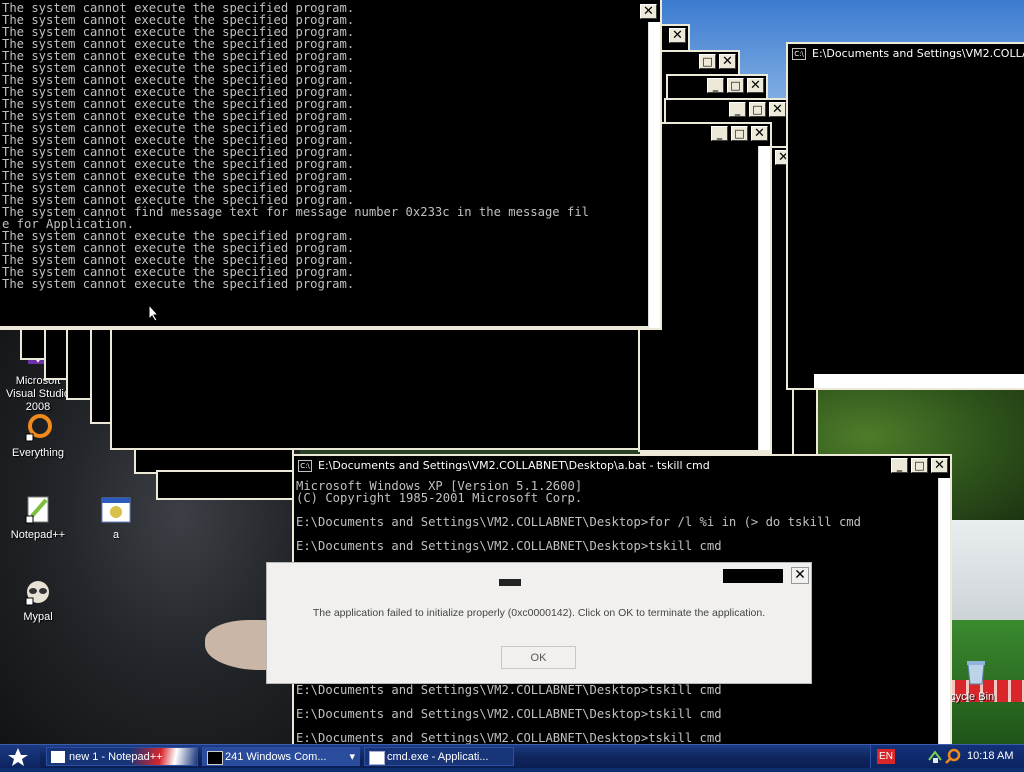 The width and height of the screenshot is (1024, 772). I want to click on everything-search-icon, so click(38, 428).